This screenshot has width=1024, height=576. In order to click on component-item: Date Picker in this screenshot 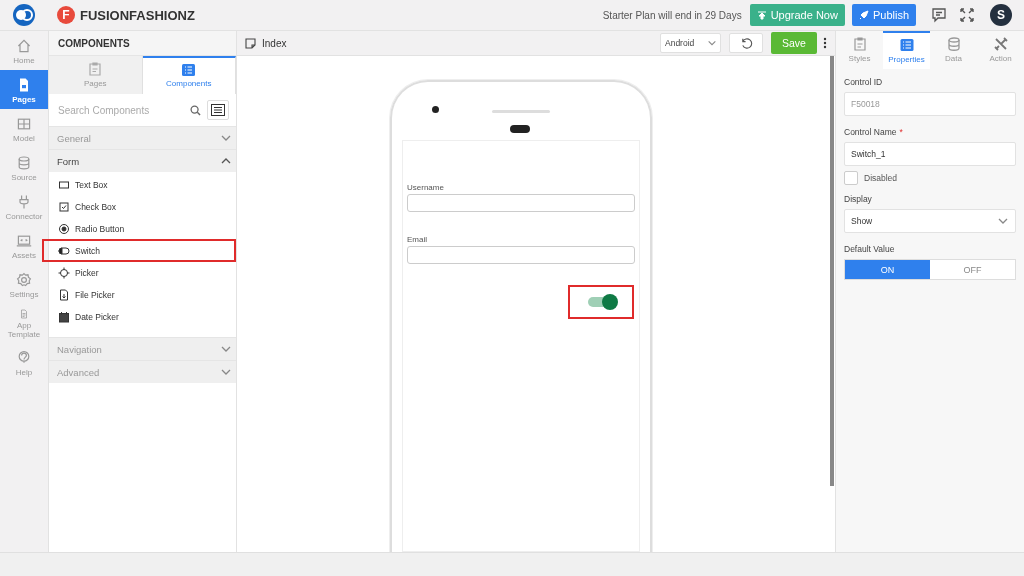, I will do `click(142, 316)`.